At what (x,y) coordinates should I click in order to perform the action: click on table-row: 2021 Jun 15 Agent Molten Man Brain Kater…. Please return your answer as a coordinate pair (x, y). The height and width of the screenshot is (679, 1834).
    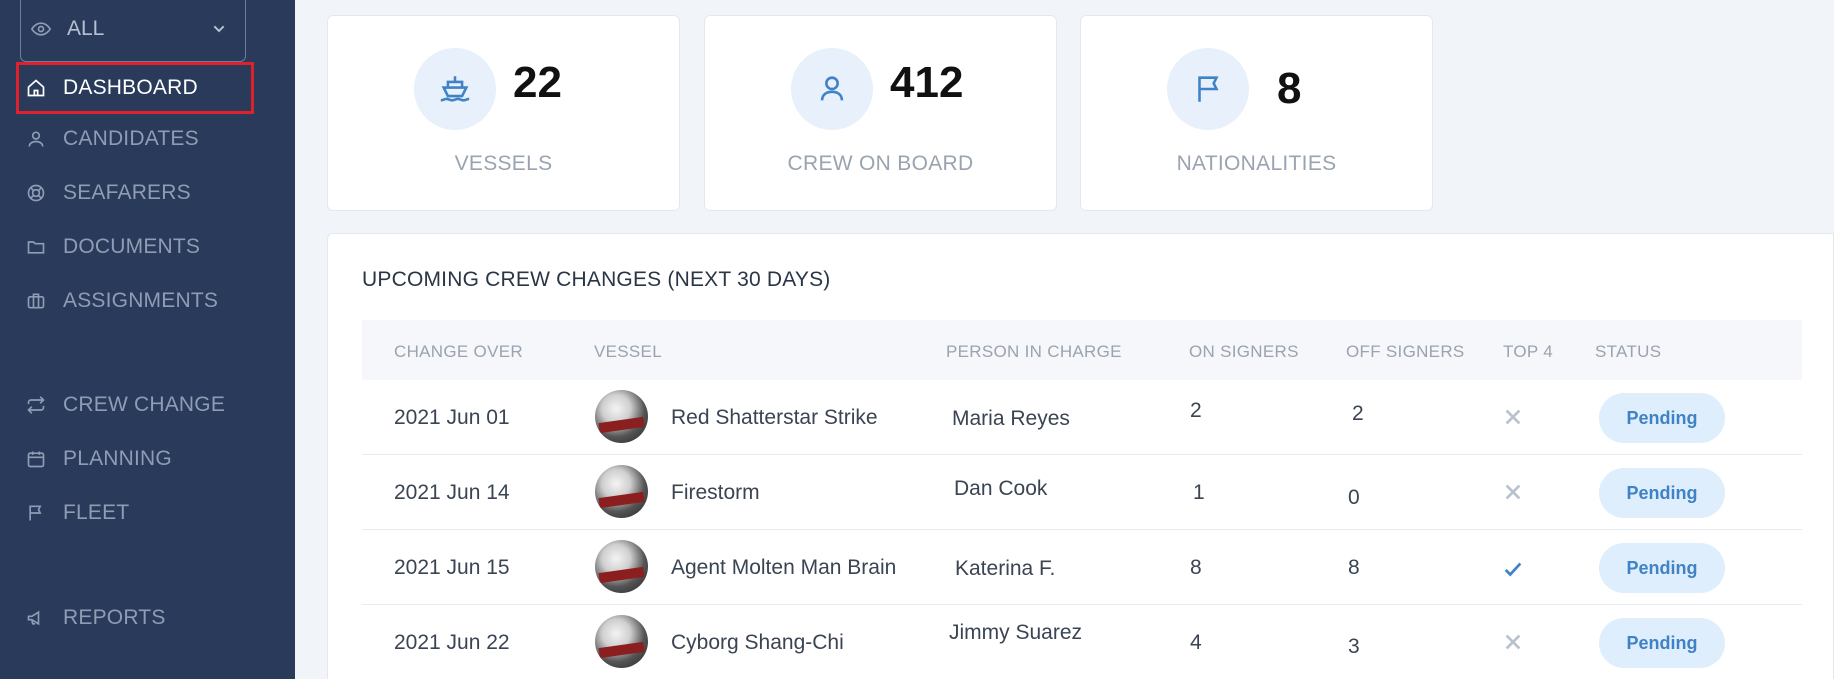
    Looking at the image, I should click on (1082, 567).